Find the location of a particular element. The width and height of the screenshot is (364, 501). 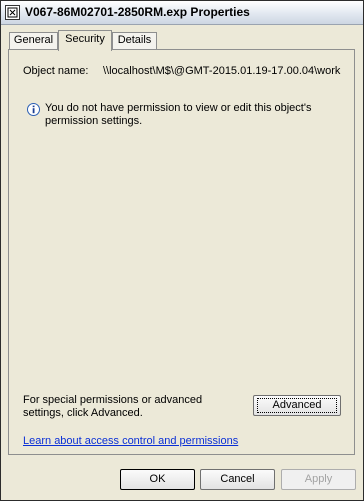

title-bar: V067-86M02701-2850RM.exp Properties is located at coordinates (182, 13).